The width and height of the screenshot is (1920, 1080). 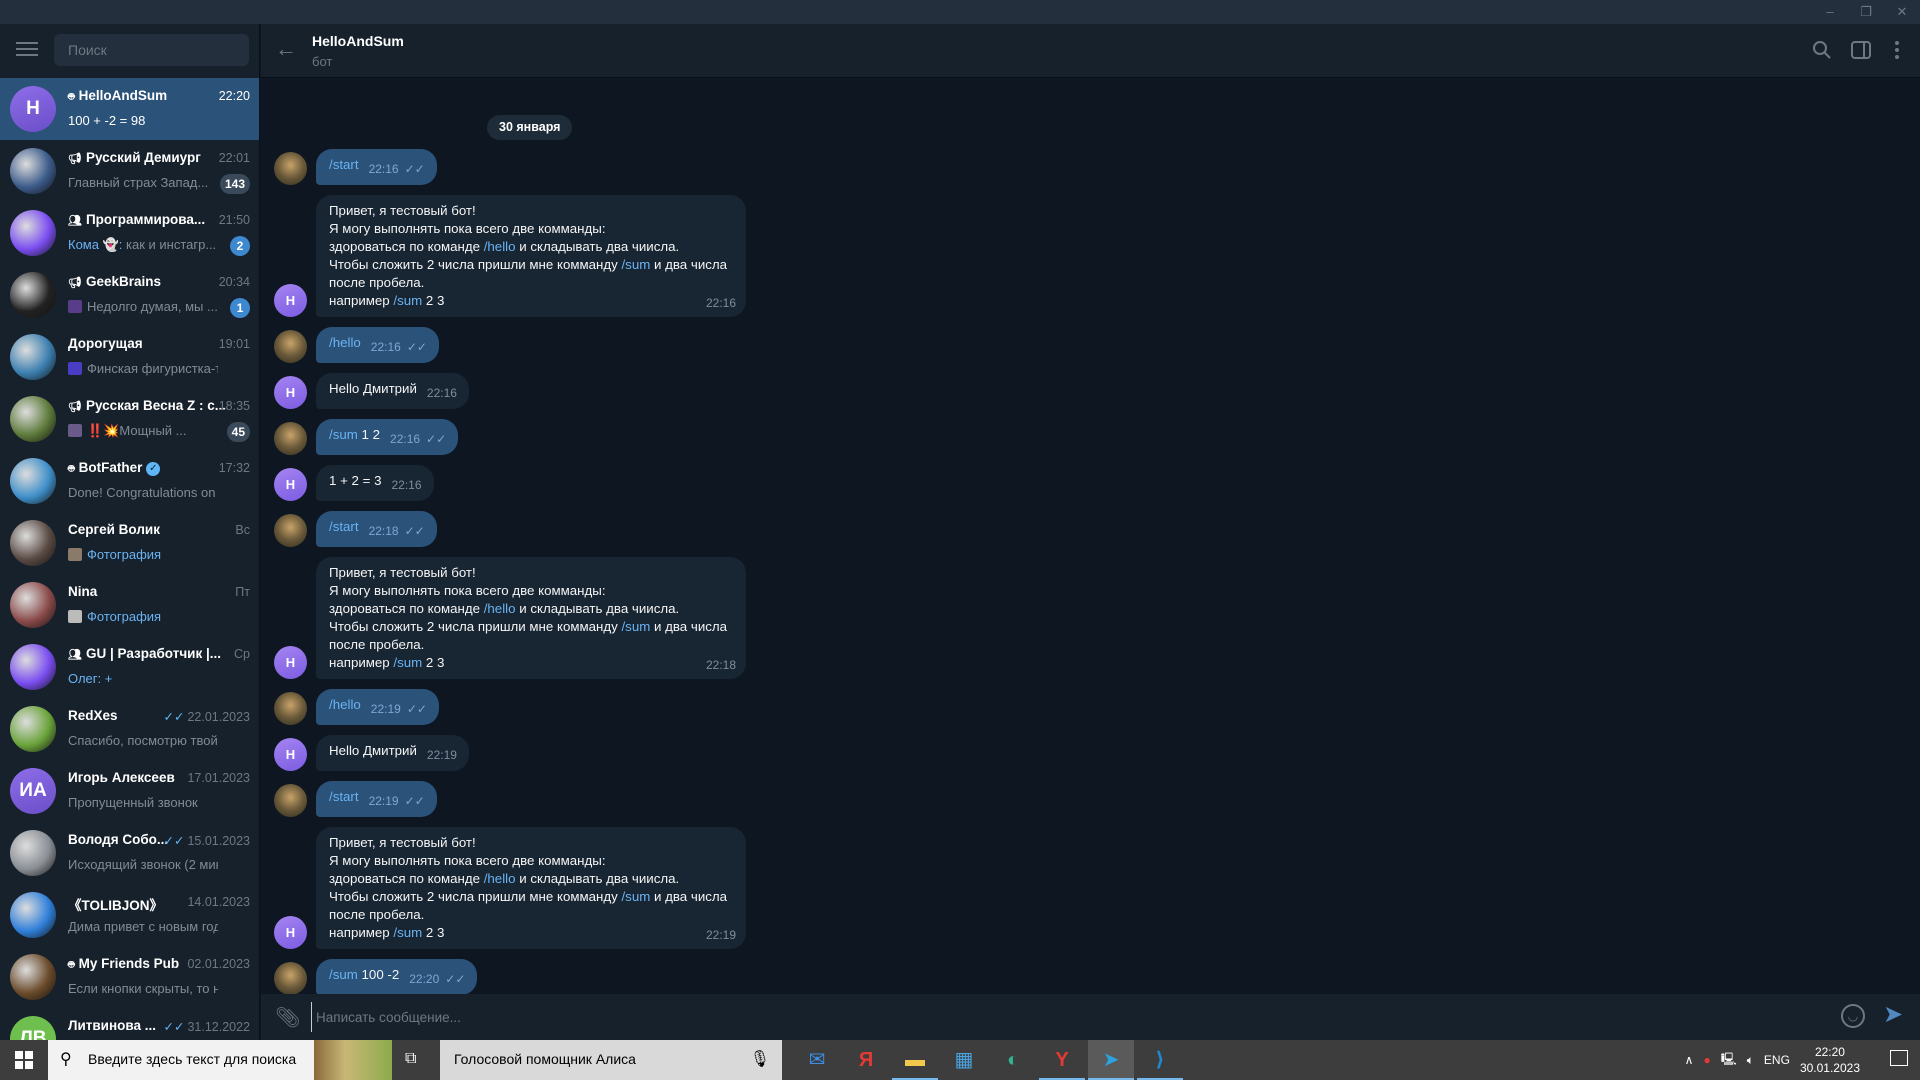 What do you see at coordinates (1902, 12) in the screenshot?
I see `close-button: ✕` at bounding box center [1902, 12].